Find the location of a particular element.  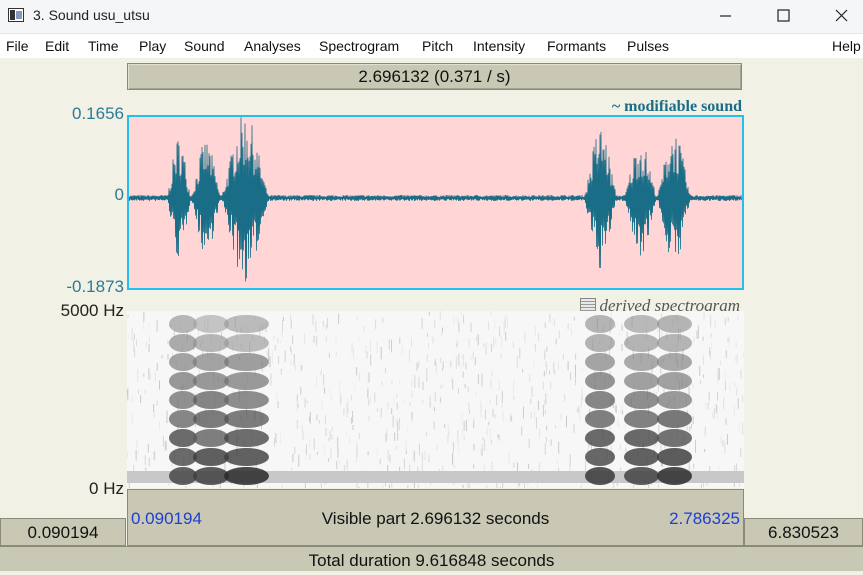

visible-end-time: 2.786325 is located at coordinates (704, 519).